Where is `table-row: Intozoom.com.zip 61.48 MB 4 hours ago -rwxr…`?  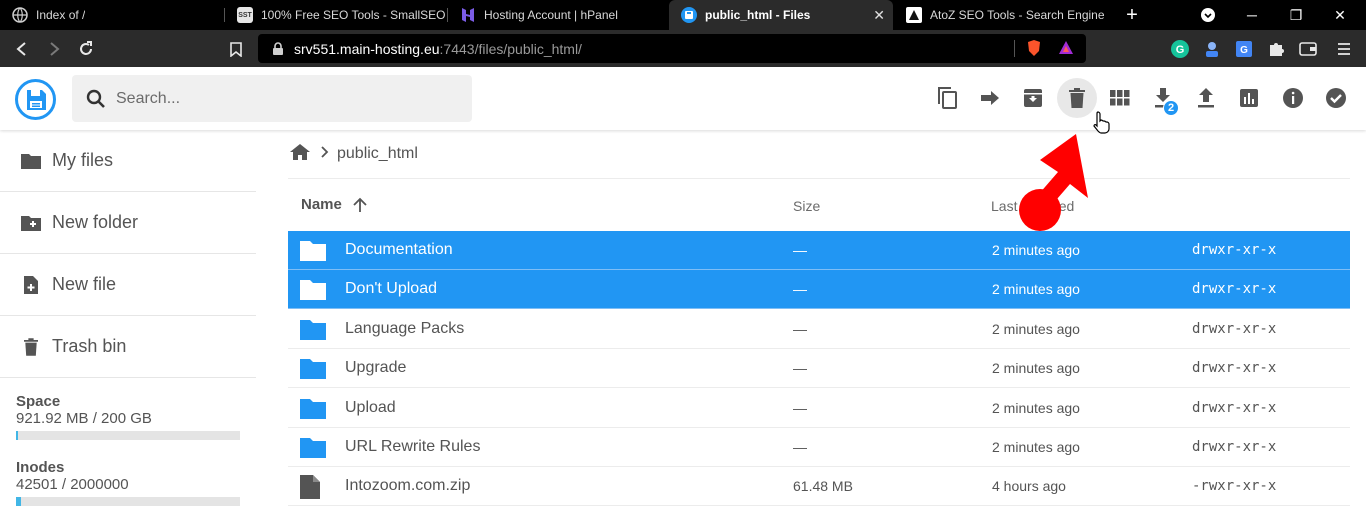 table-row: Intozoom.com.zip 61.48 MB 4 hours ago -rwxr… is located at coordinates (819, 487).